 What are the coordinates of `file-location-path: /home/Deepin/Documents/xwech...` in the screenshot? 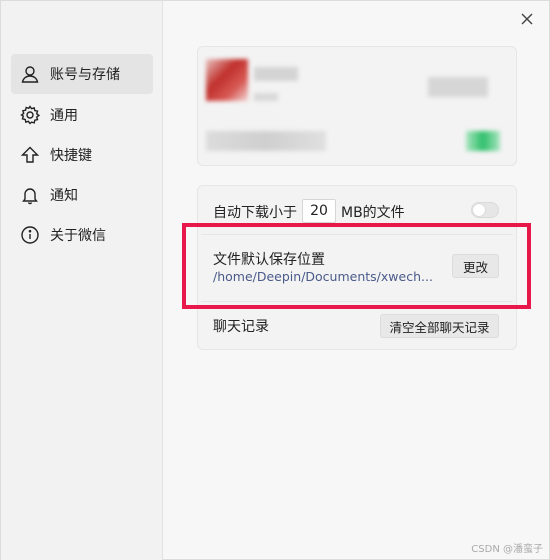 It's located at (323, 276).